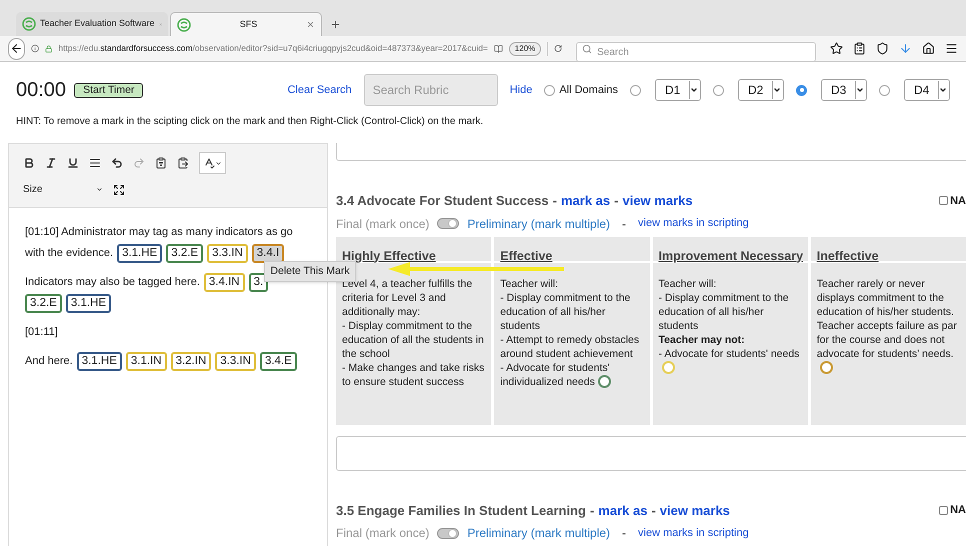 The width and height of the screenshot is (966, 546). What do you see at coordinates (498, 48) in the screenshot?
I see `reader-icon` at bounding box center [498, 48].